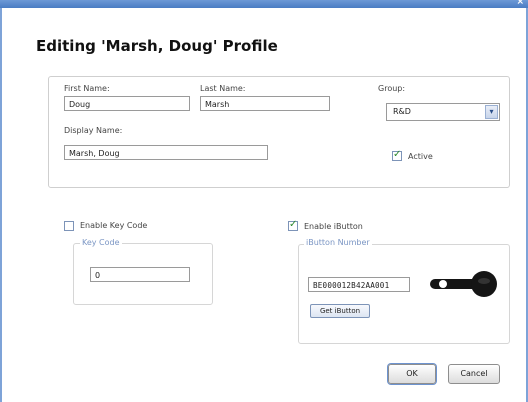 This screenshot has height=402, width=528. I want to click on group-label: Group:, so click(392, 88).